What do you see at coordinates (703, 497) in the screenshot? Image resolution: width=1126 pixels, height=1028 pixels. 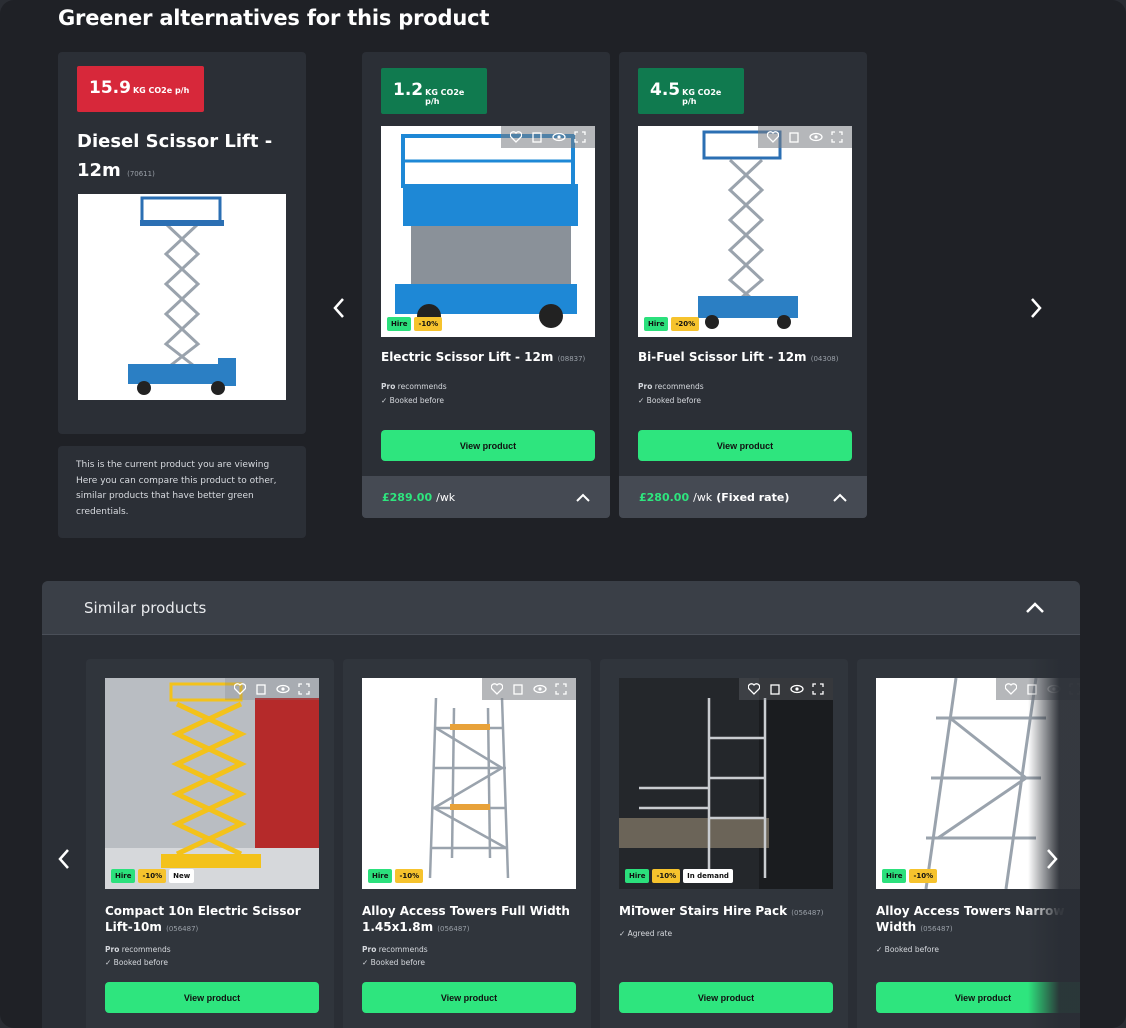 I see `price-suffix: /wk` at bounding box center [703, 497].